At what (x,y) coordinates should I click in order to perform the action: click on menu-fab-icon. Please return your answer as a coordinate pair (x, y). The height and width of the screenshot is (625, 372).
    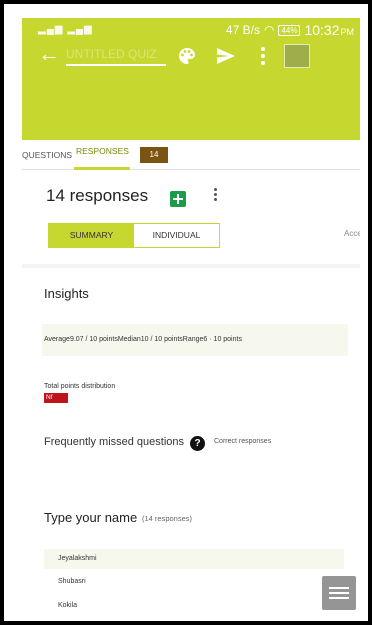
    Looking at the image, I should click on (339, 593).